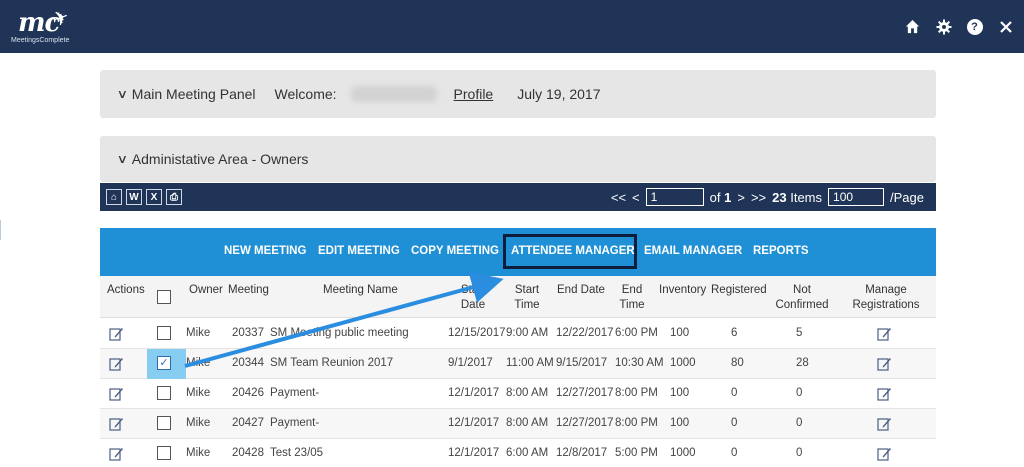 This screenshot has width=1024, height=467. What do you see at coordinates (126, 290) in the screenshot?
I see `col-actions: Actions` at bounding box center [126, 290].